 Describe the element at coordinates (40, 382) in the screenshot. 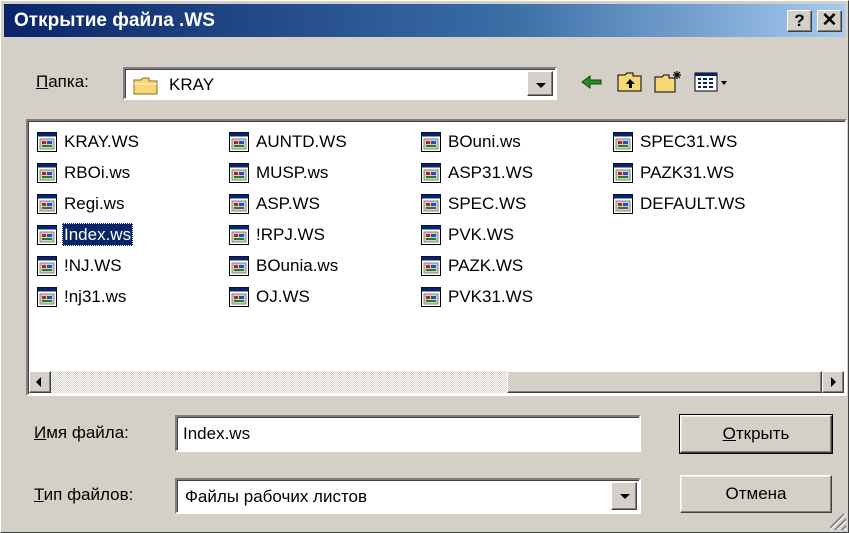

I see `scroll-left-button` at that location.